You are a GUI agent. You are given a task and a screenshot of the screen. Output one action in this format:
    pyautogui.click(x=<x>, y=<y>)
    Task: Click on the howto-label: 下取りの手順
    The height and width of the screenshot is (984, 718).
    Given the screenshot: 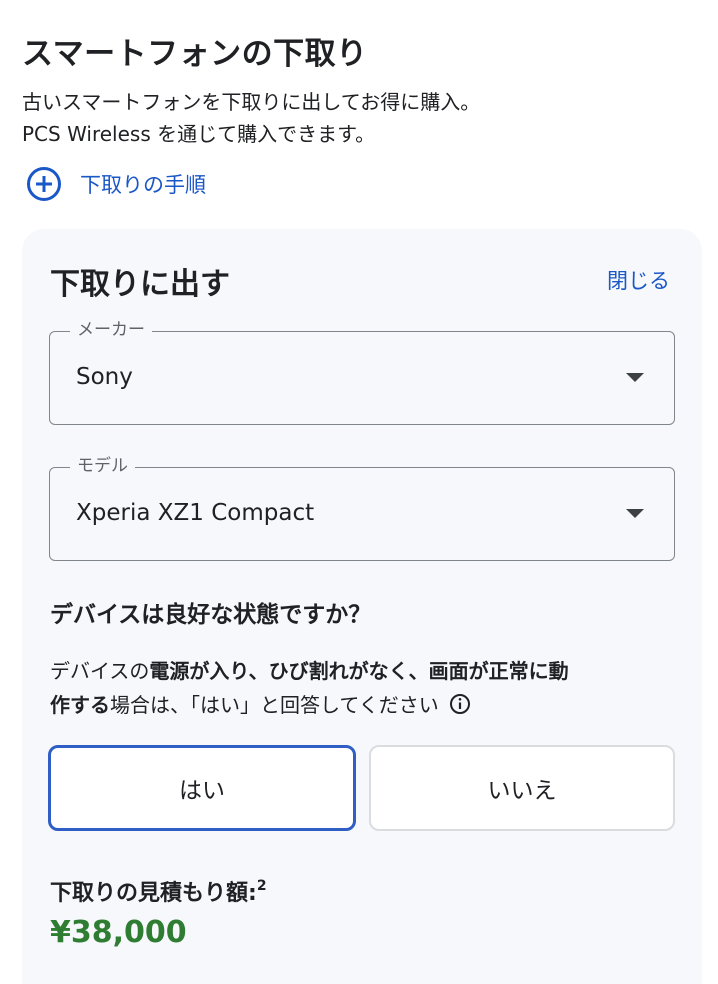 What is the action you would take?
    pyautogui.click(x=143, y=185)
    